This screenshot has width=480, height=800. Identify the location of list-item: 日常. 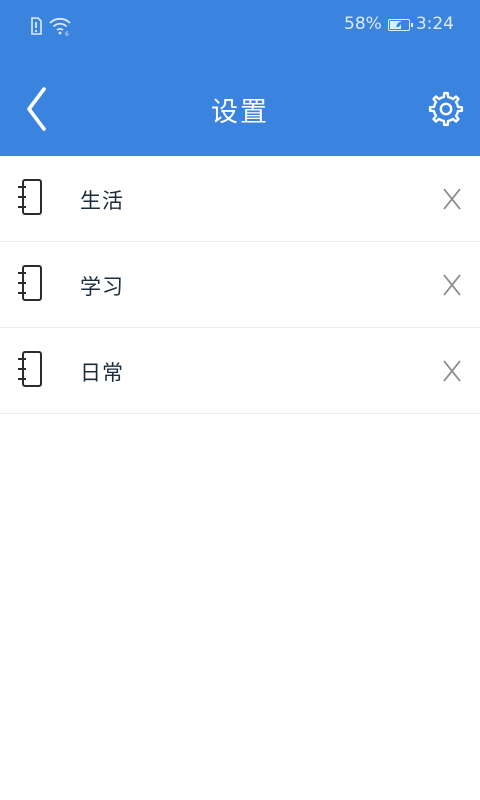
(240, 371).